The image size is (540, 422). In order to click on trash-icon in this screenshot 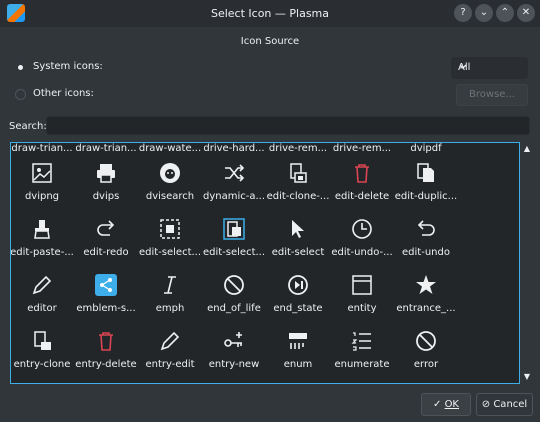, I will do `click(362, 173)`.